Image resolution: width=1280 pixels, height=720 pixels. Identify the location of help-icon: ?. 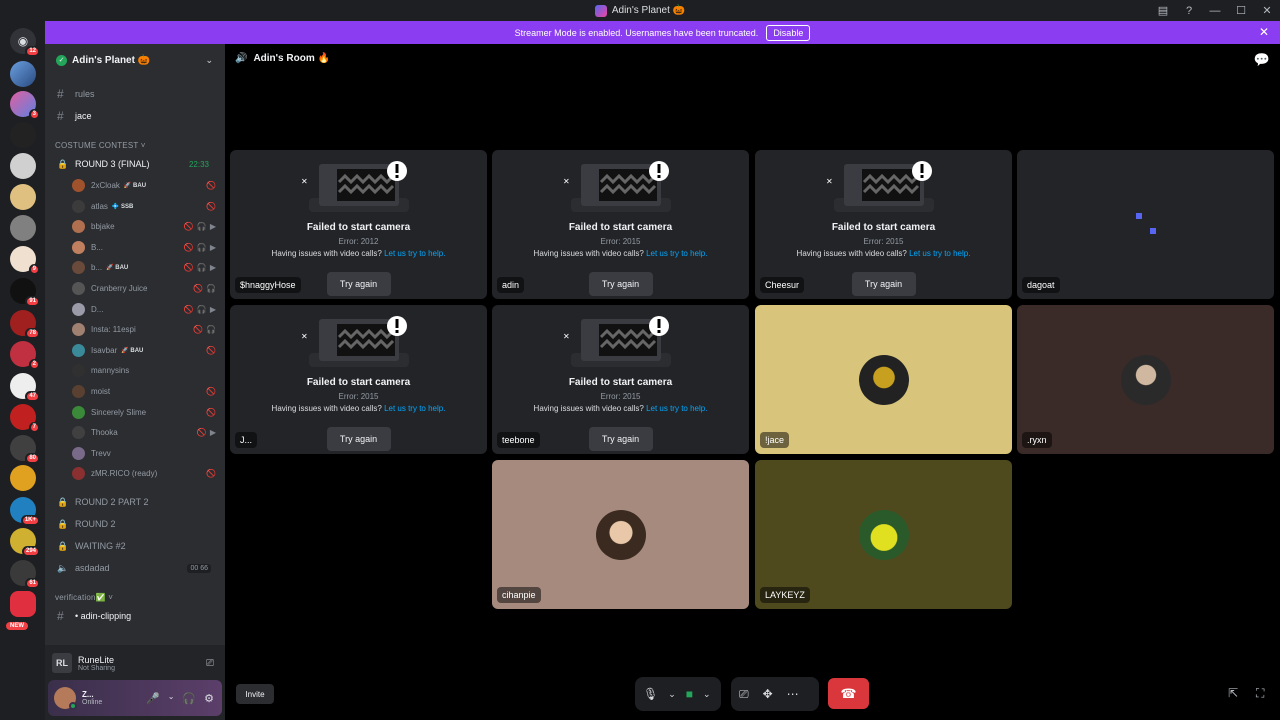
(1189, 10).